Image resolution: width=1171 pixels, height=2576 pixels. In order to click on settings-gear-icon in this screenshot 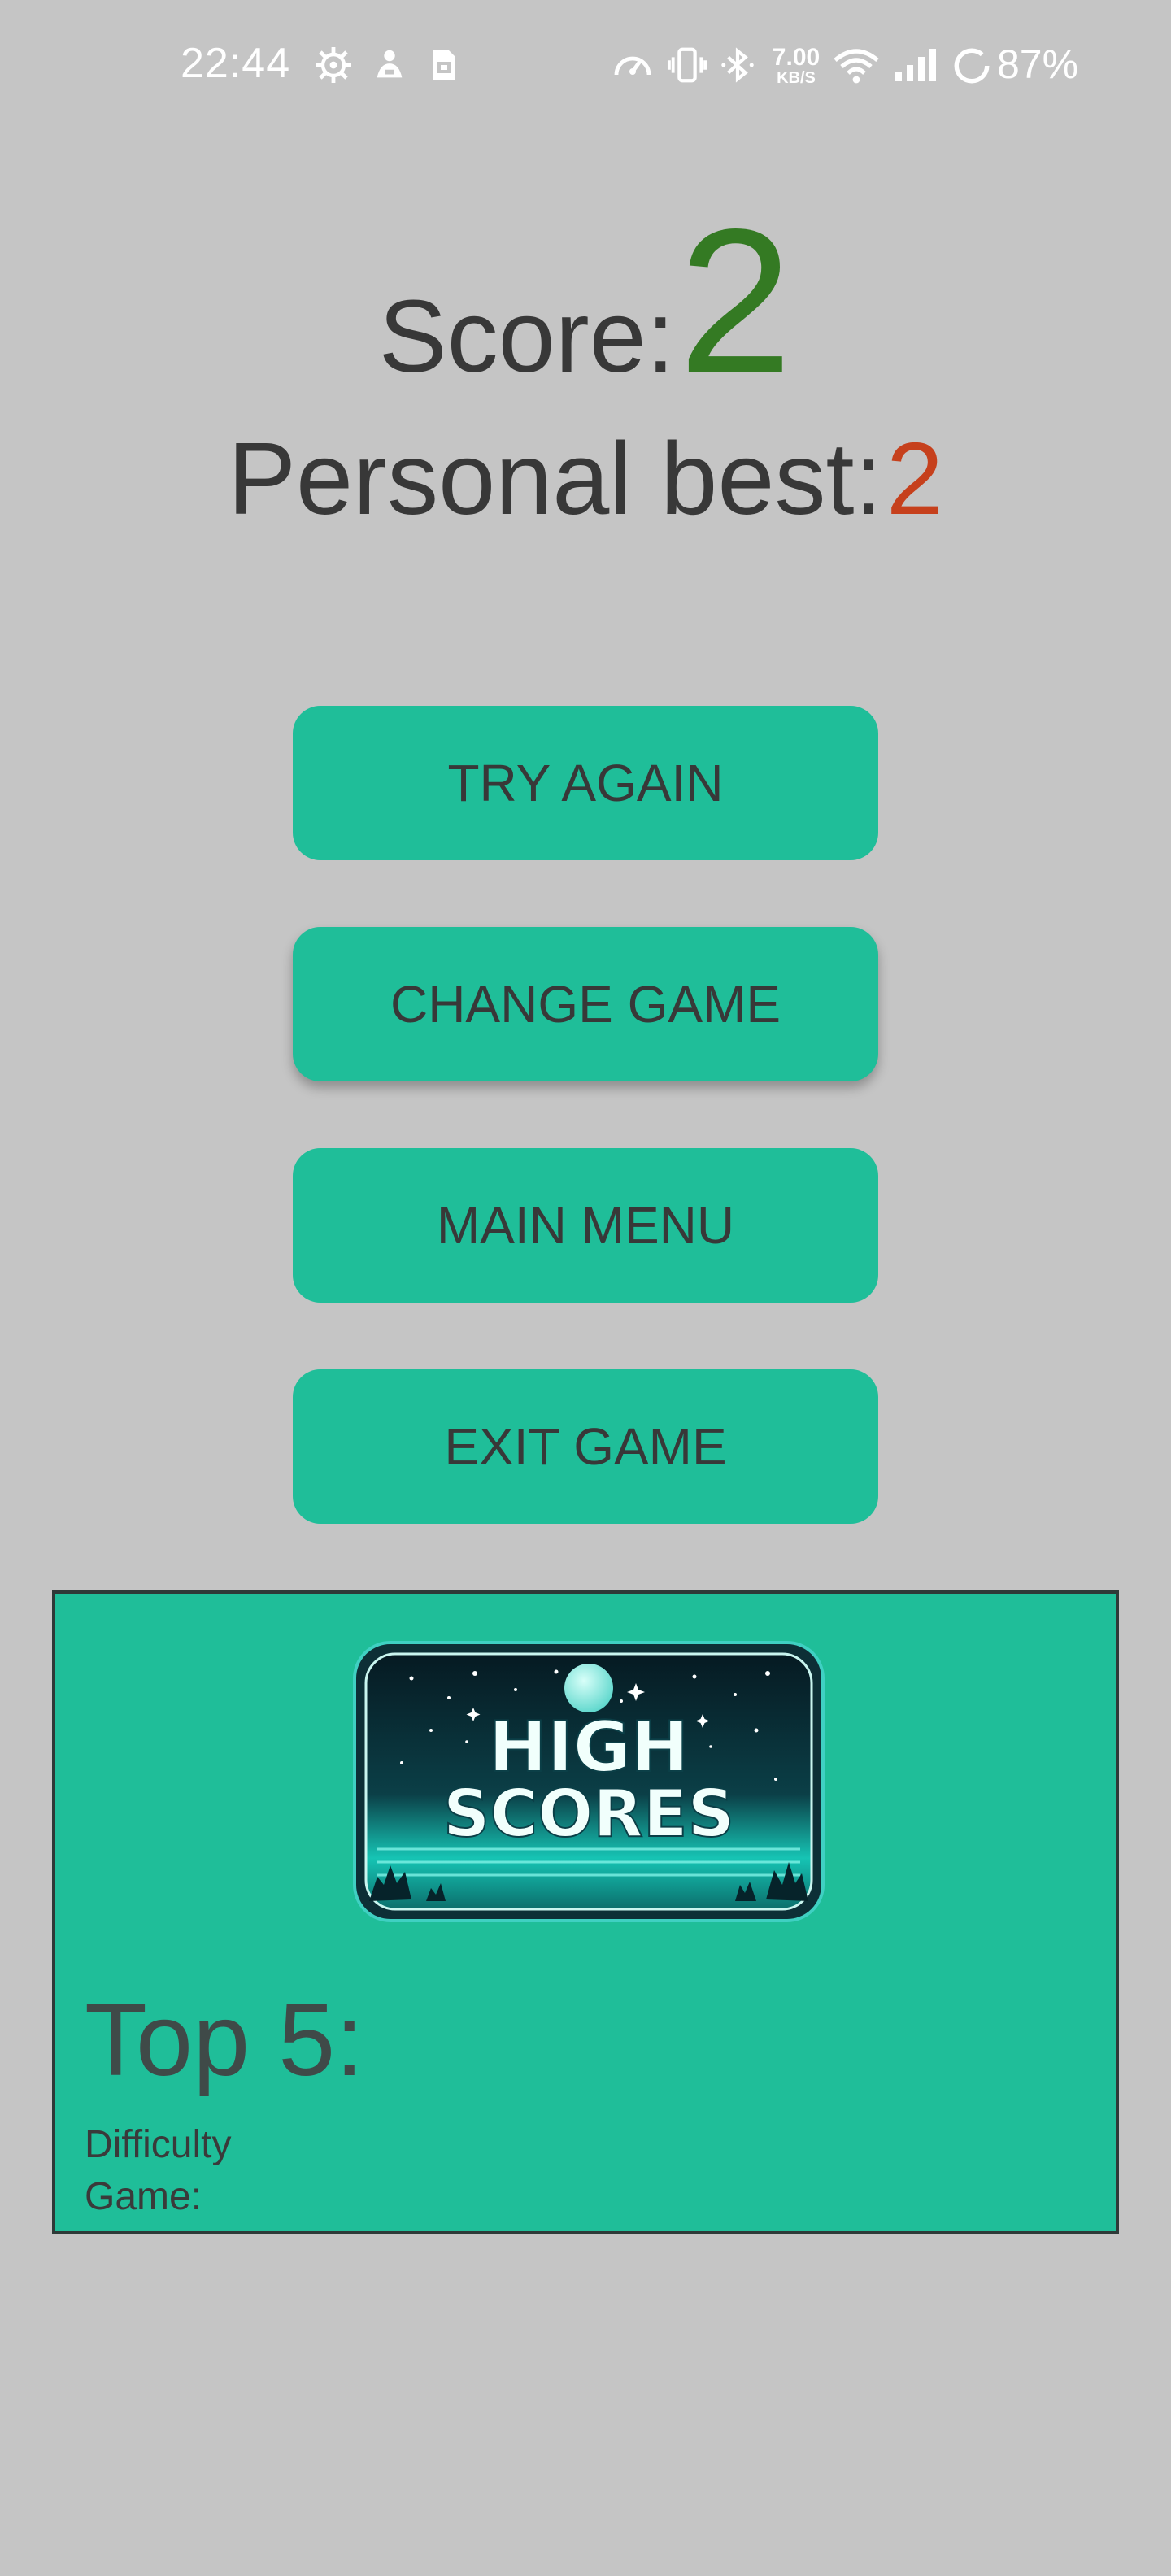, I will do `click(333, 66)`.